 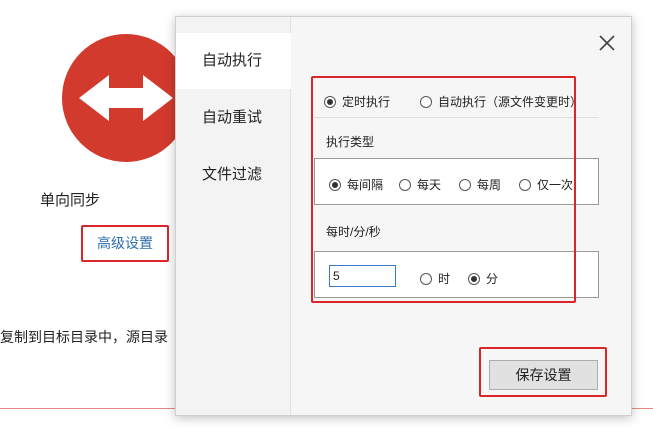 What do you see at coordinates (233, 118) in the screenshot?
I see `nav-item-auto-retry: 自动重试` at bounding box center [233, 118].